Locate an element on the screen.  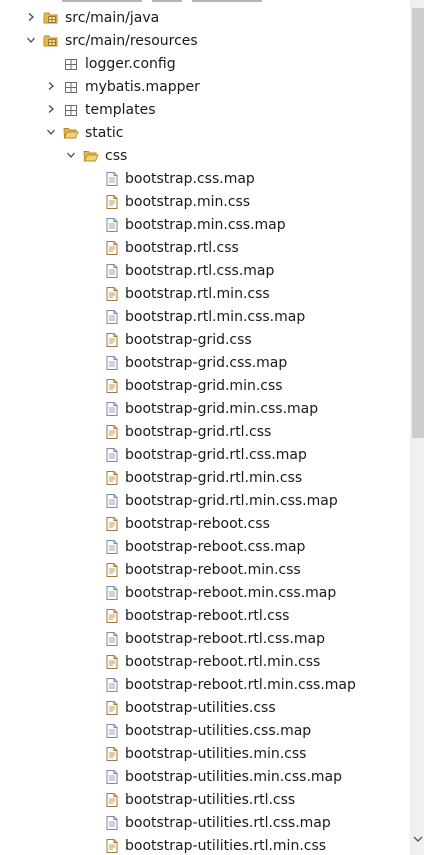
tree-item-label: bootstrap-grid.rtl.css is located at coordinates (198, 432).